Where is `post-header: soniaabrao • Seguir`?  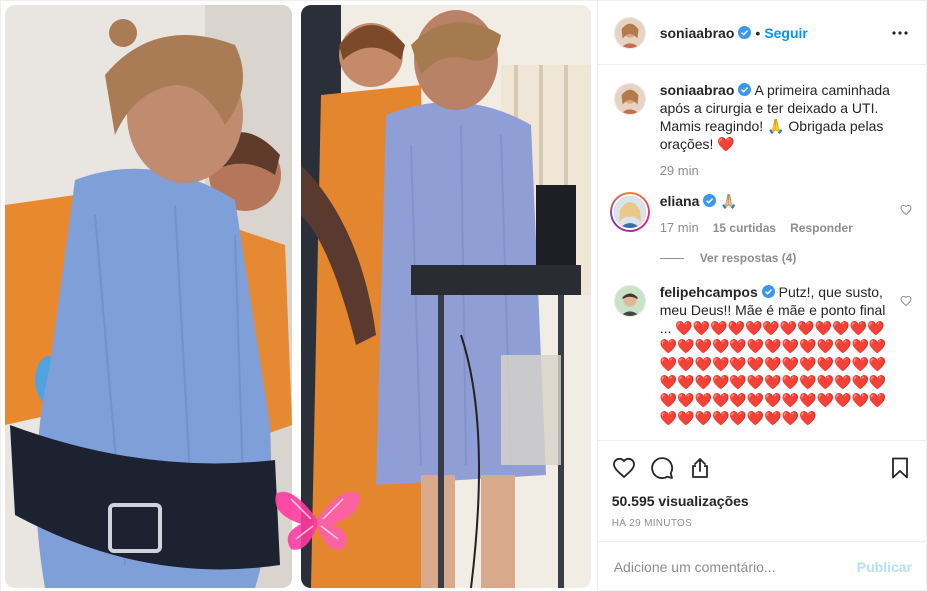
post-header: soniaabrao • Seguir is located at coordinates (761, 33).